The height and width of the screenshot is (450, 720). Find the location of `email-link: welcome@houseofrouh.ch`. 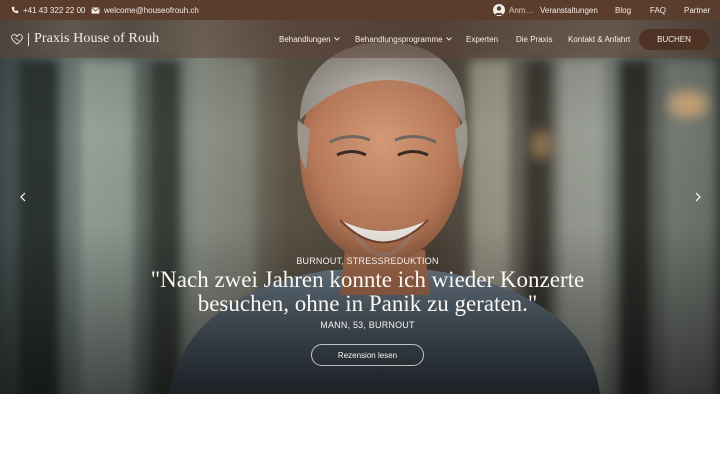

email-link: welcome@houseofrouh.ch is located at coordinates (145, 10).